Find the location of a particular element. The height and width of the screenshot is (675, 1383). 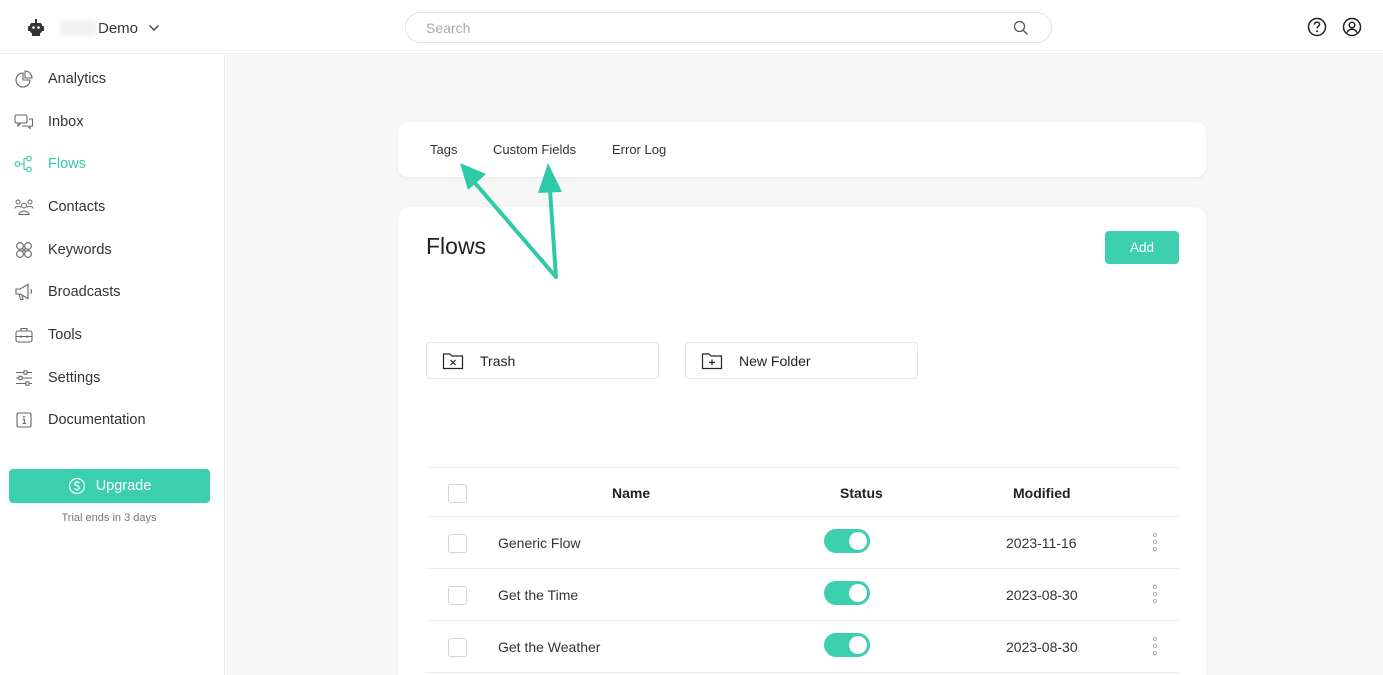

sidebar-item-keywords: Keywords is located at coordinates (63, 250).